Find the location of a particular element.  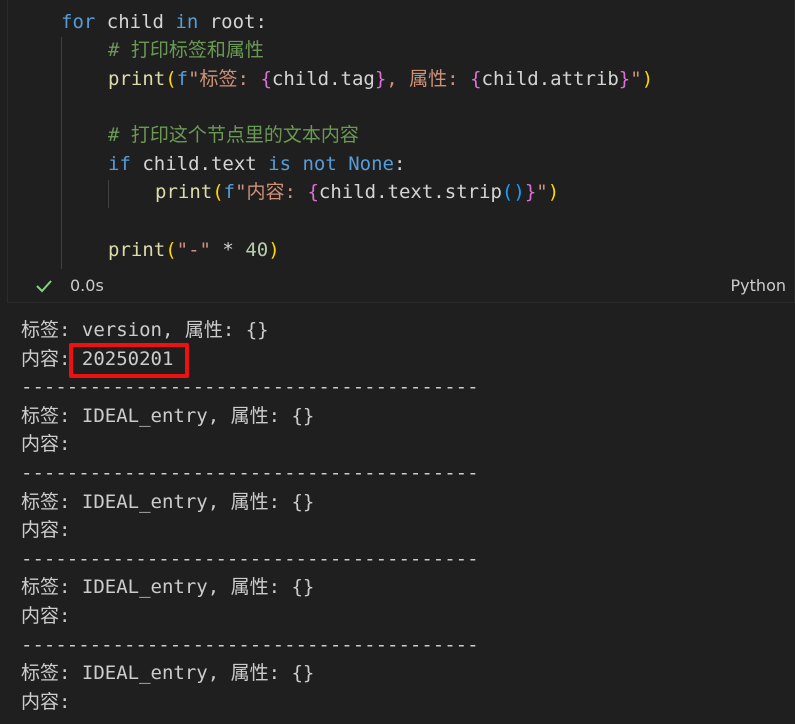

code-line: # 打印这个节点里的文本内容 is located at coordinates (233, 135).